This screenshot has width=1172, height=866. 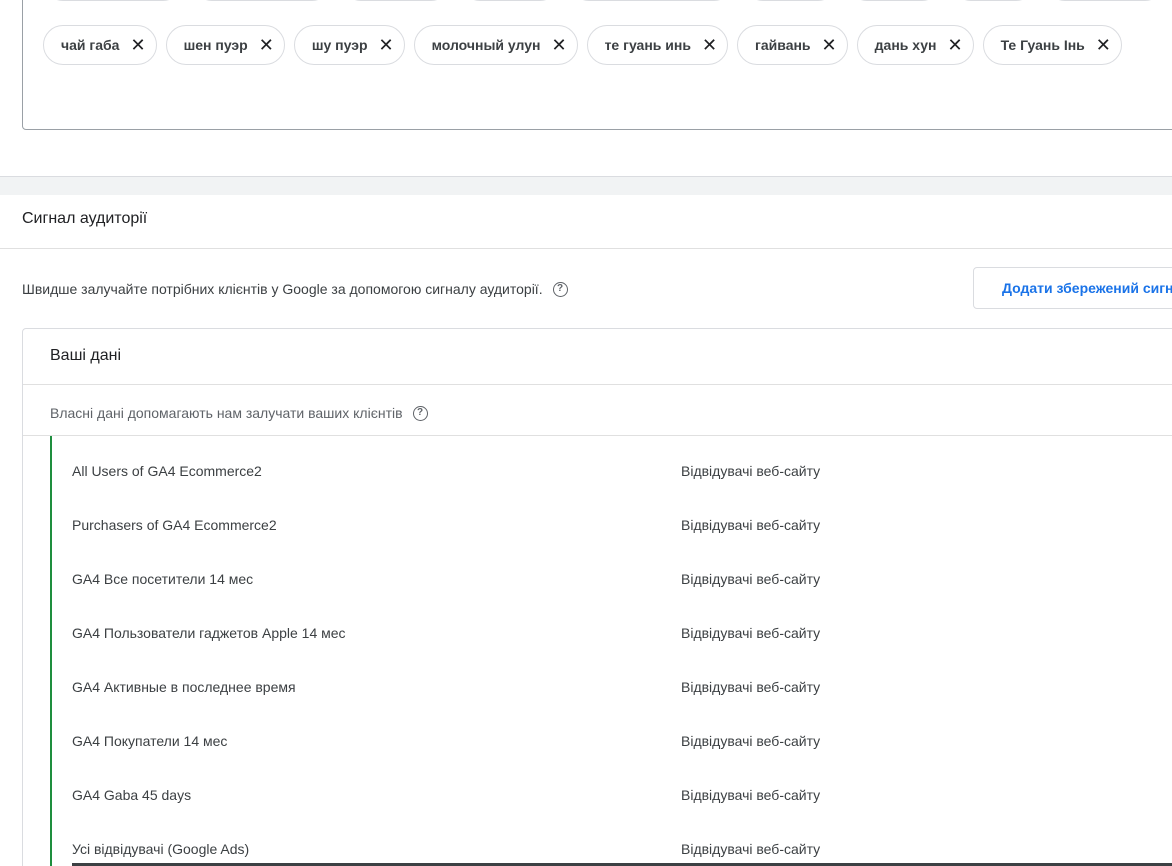 What do you see at coordinates (174, 525) in the screenshot?
I see `audience-name: Purchasers of GA4 Ecommerce2` at bounding box center [174, 525].